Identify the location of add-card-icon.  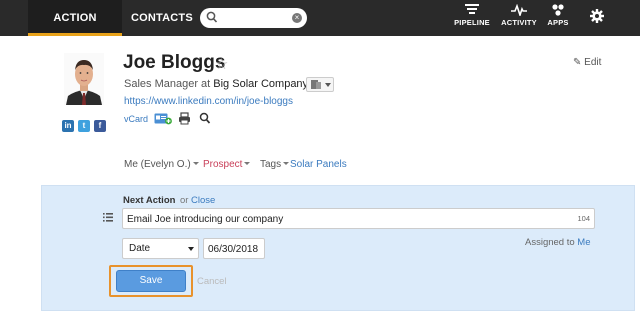
(163, 118).